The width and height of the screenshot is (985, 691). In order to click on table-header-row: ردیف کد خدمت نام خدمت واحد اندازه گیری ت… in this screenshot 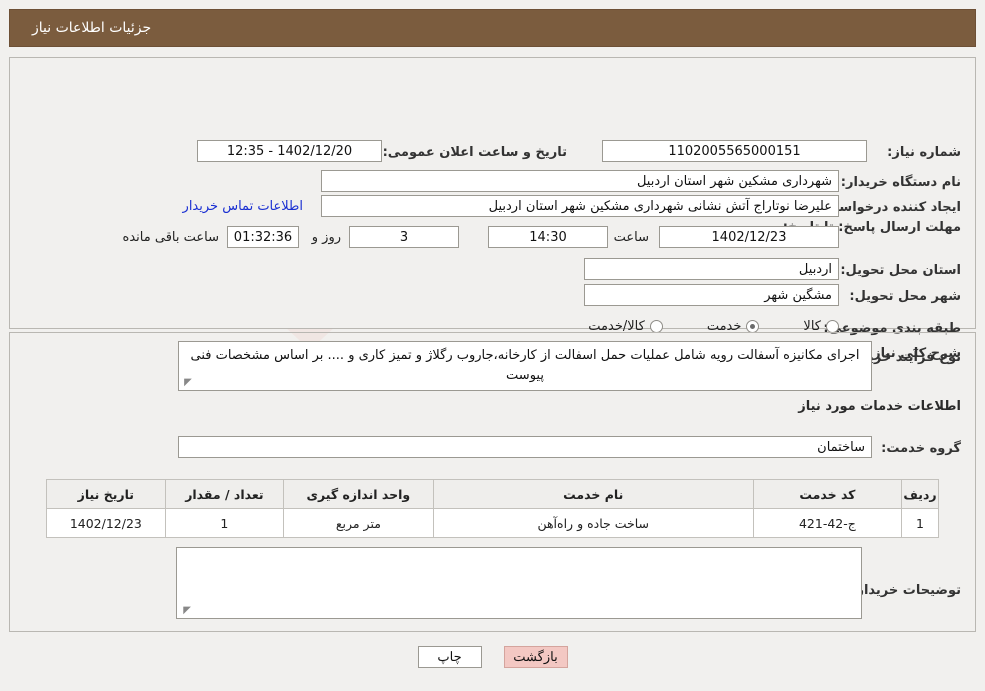, I will do `click(492, 494)`.